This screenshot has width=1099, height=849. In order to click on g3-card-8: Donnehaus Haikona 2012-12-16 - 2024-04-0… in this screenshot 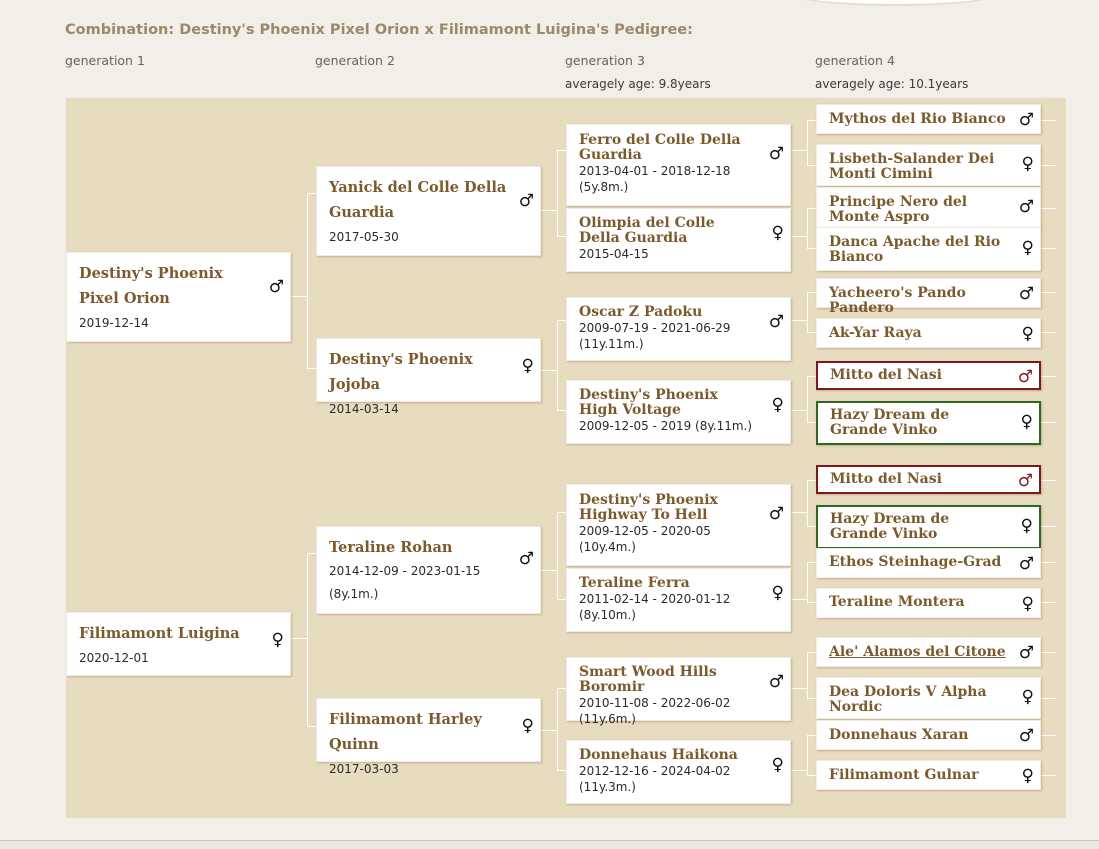, I will do `click(678, 772)`.